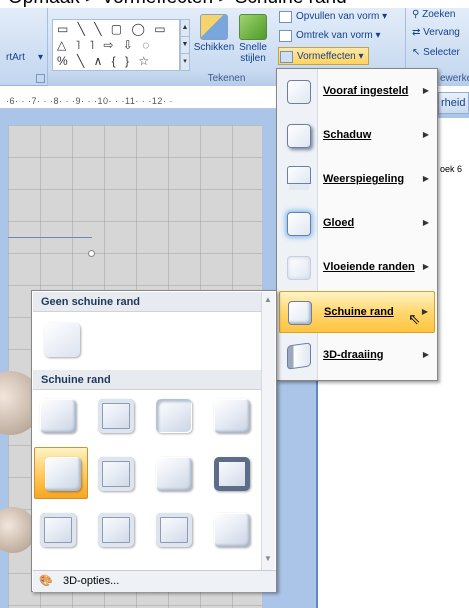 The height and width of the screenshot is (608, 469). I want to click on bevel-option-selected, so click(61, 473).